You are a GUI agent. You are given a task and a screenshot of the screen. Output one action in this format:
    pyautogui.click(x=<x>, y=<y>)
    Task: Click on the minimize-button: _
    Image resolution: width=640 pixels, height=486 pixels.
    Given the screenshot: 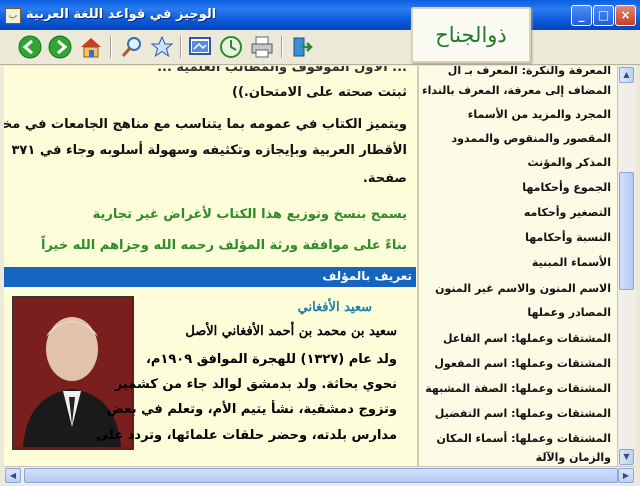 What is the action you would take?
    pyautogui.click(x=581, y=15)
    